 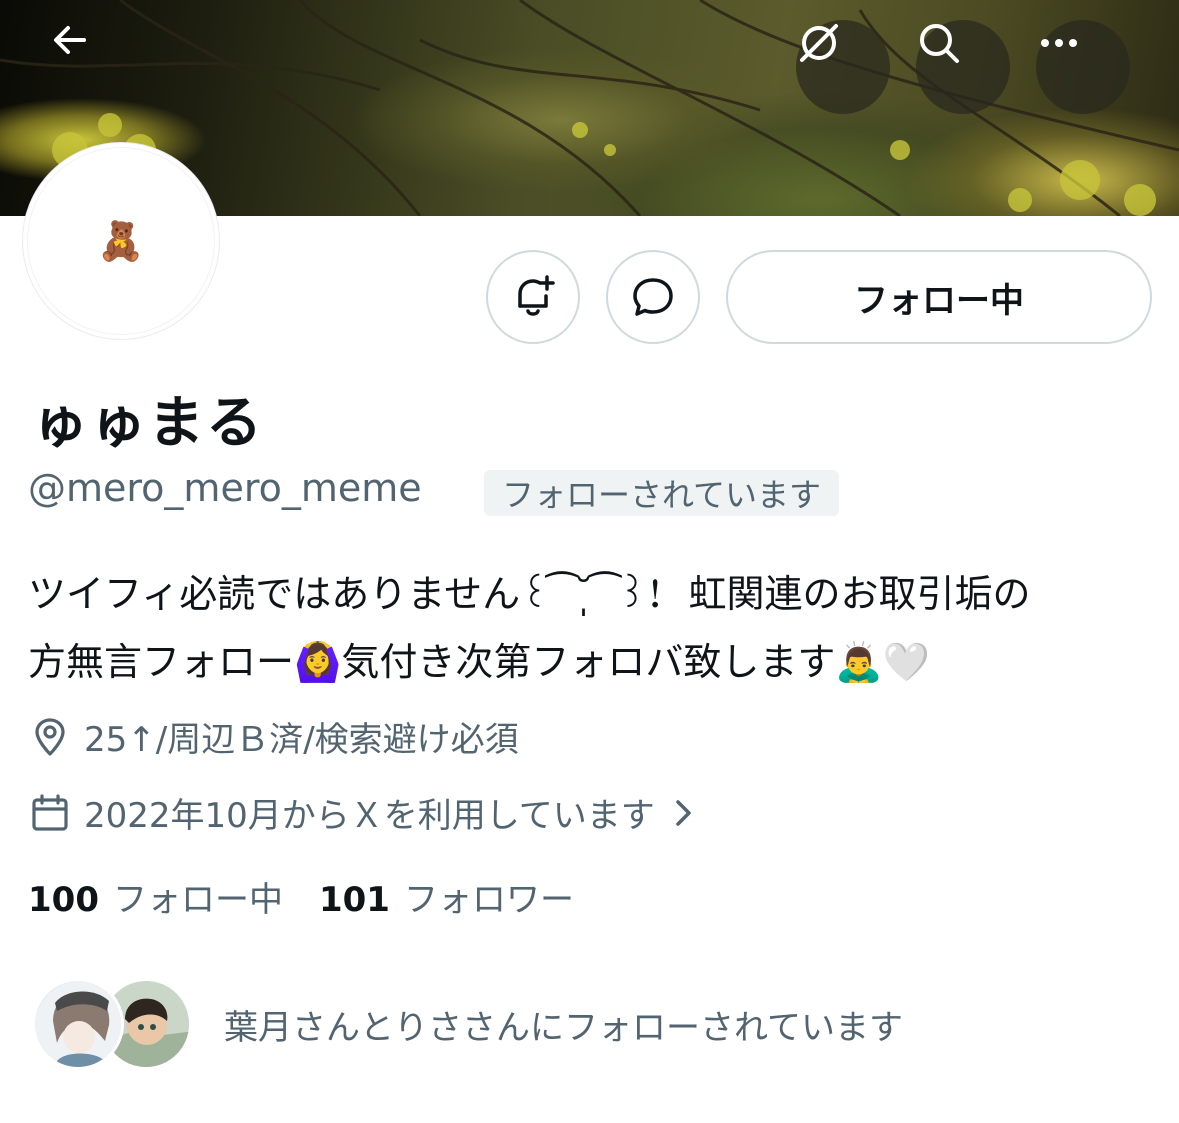 What do you see at coordinates (50, 813) in the screenshot?
I see `calendar-icon` at bounding box center [50, 813].